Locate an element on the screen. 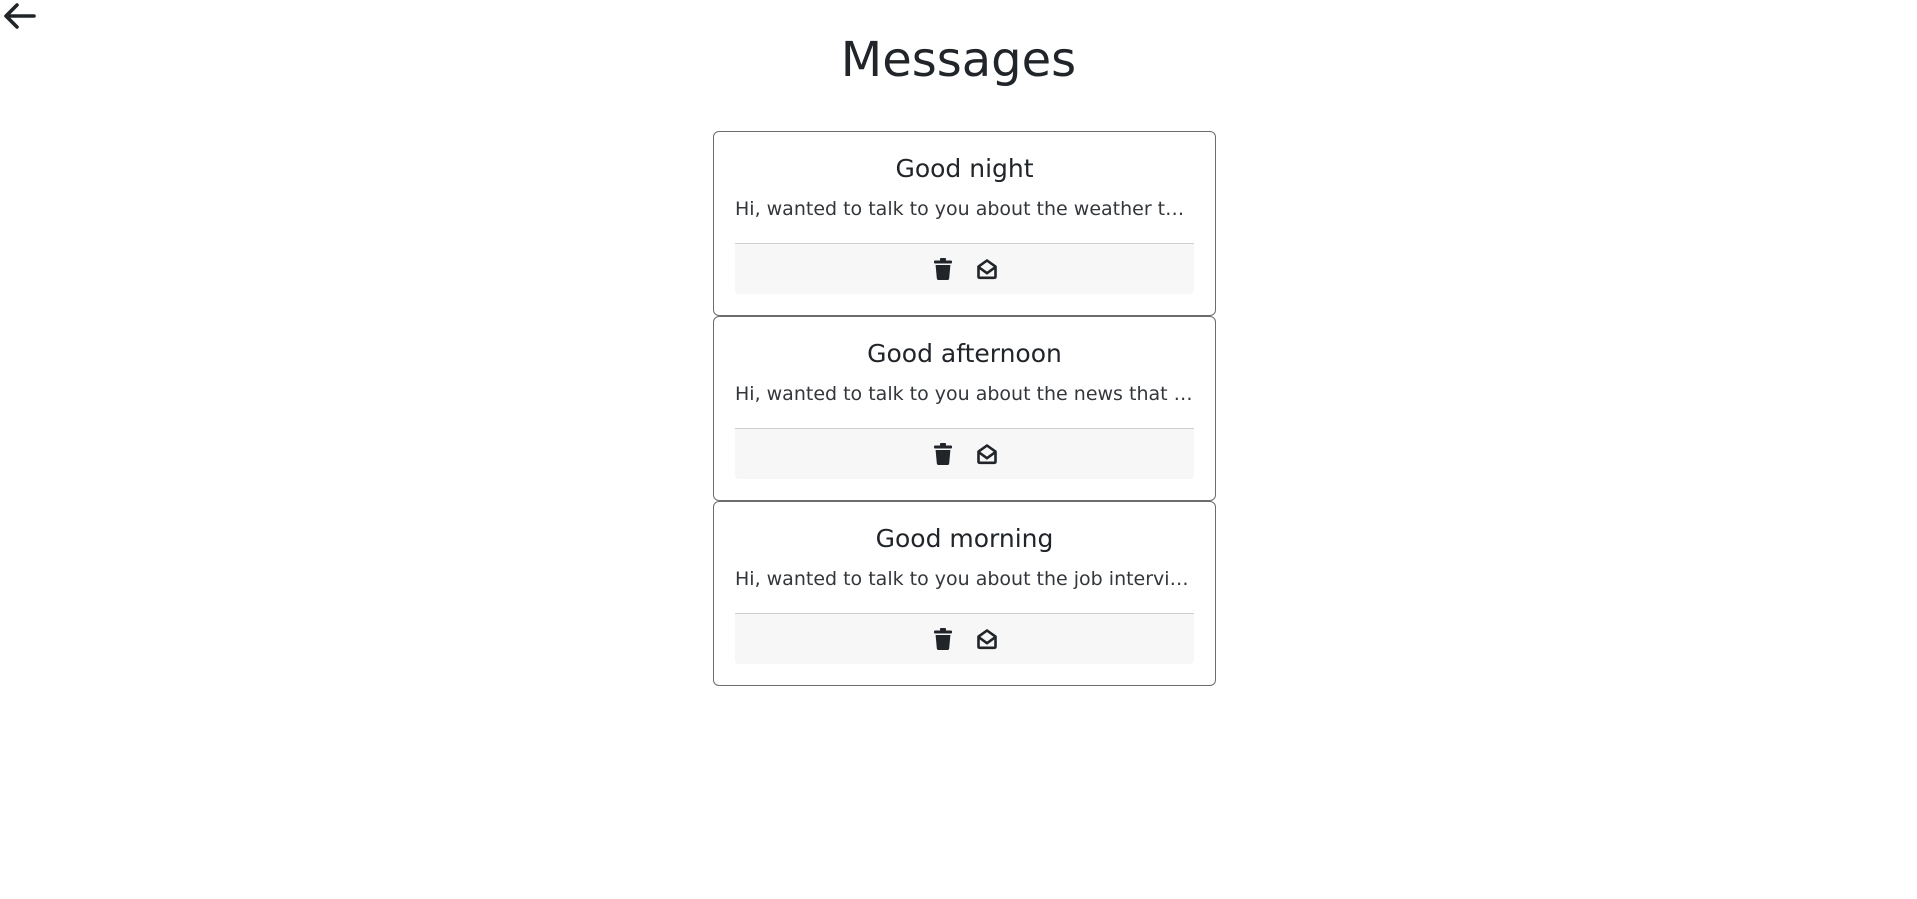 The height and width of the screenshot is (899, 1917). message-title: Good night is located at coordinates (964, 168).